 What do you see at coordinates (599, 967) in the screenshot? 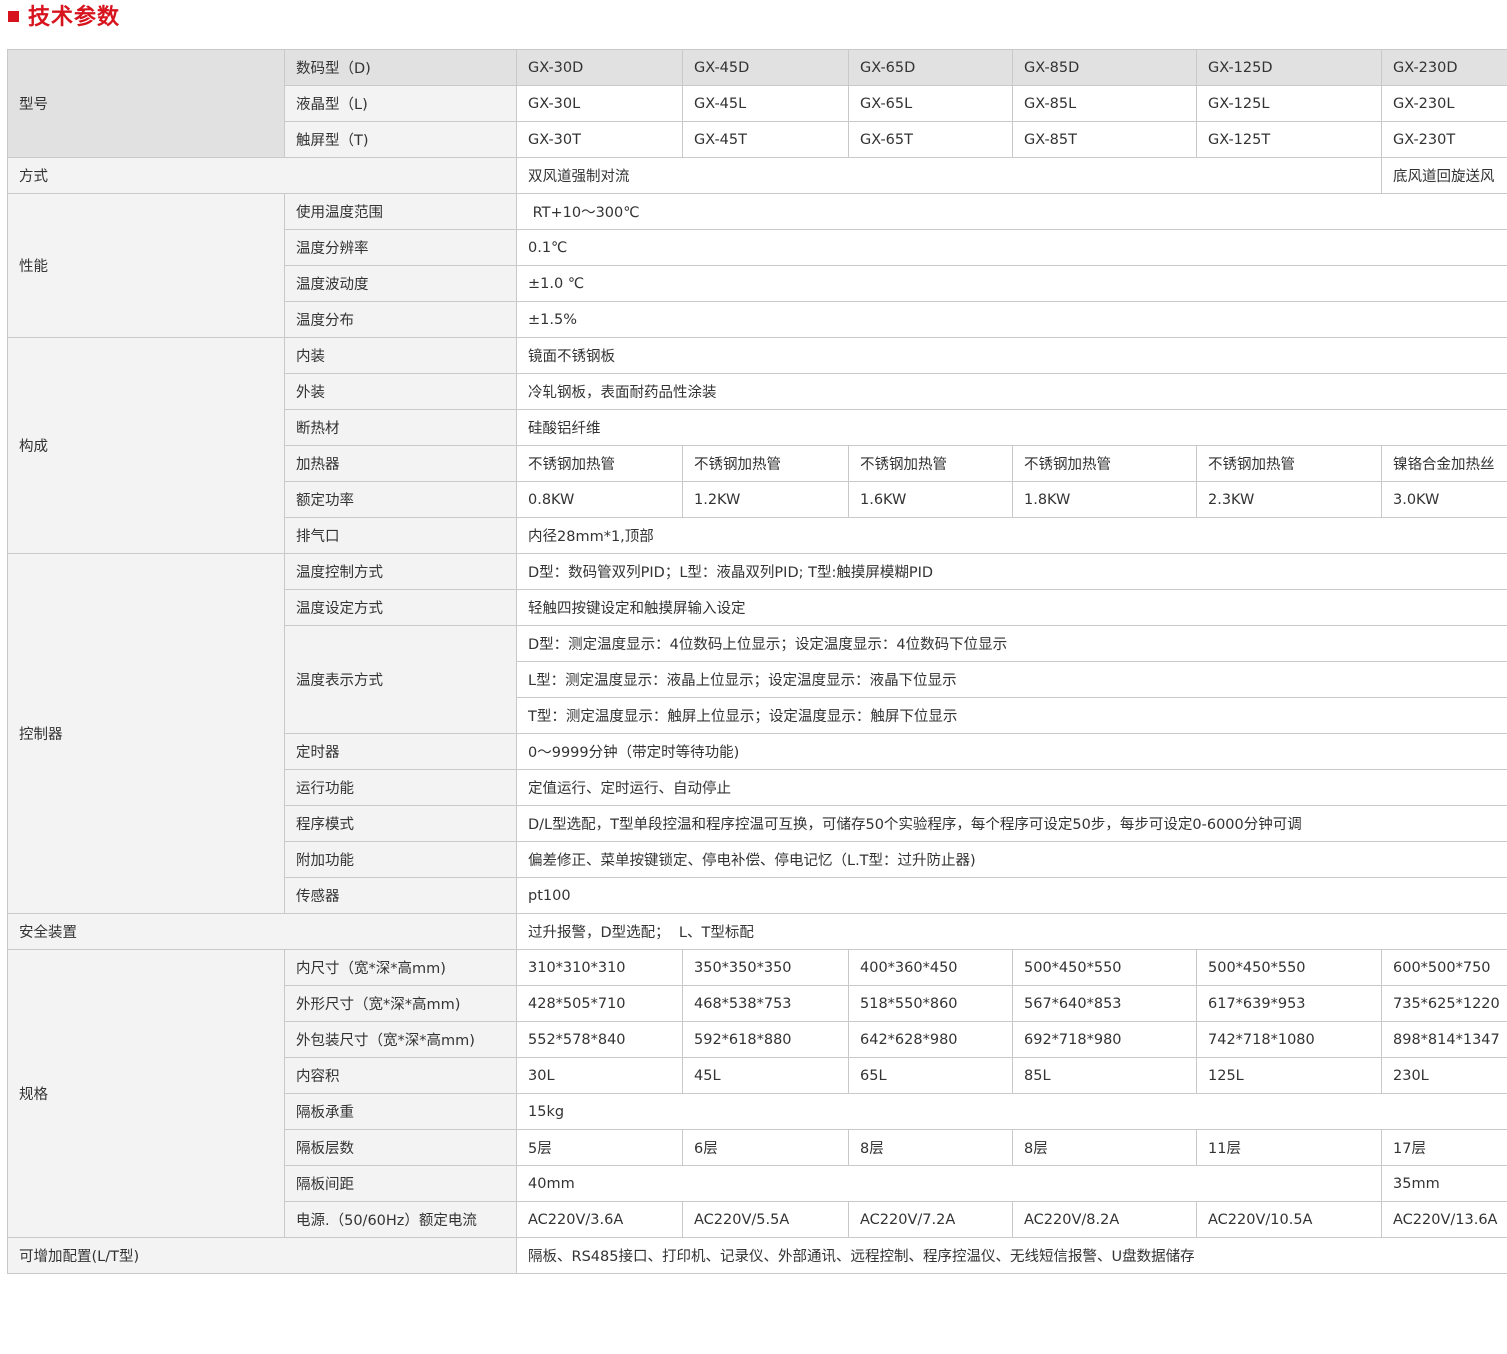
I see `table-cell: 310*310*310` at bounding box center [599, 967].